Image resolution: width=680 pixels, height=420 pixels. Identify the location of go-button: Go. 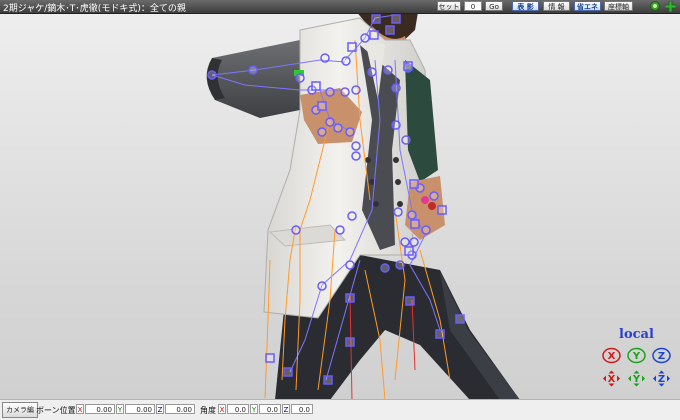
(494, 6).